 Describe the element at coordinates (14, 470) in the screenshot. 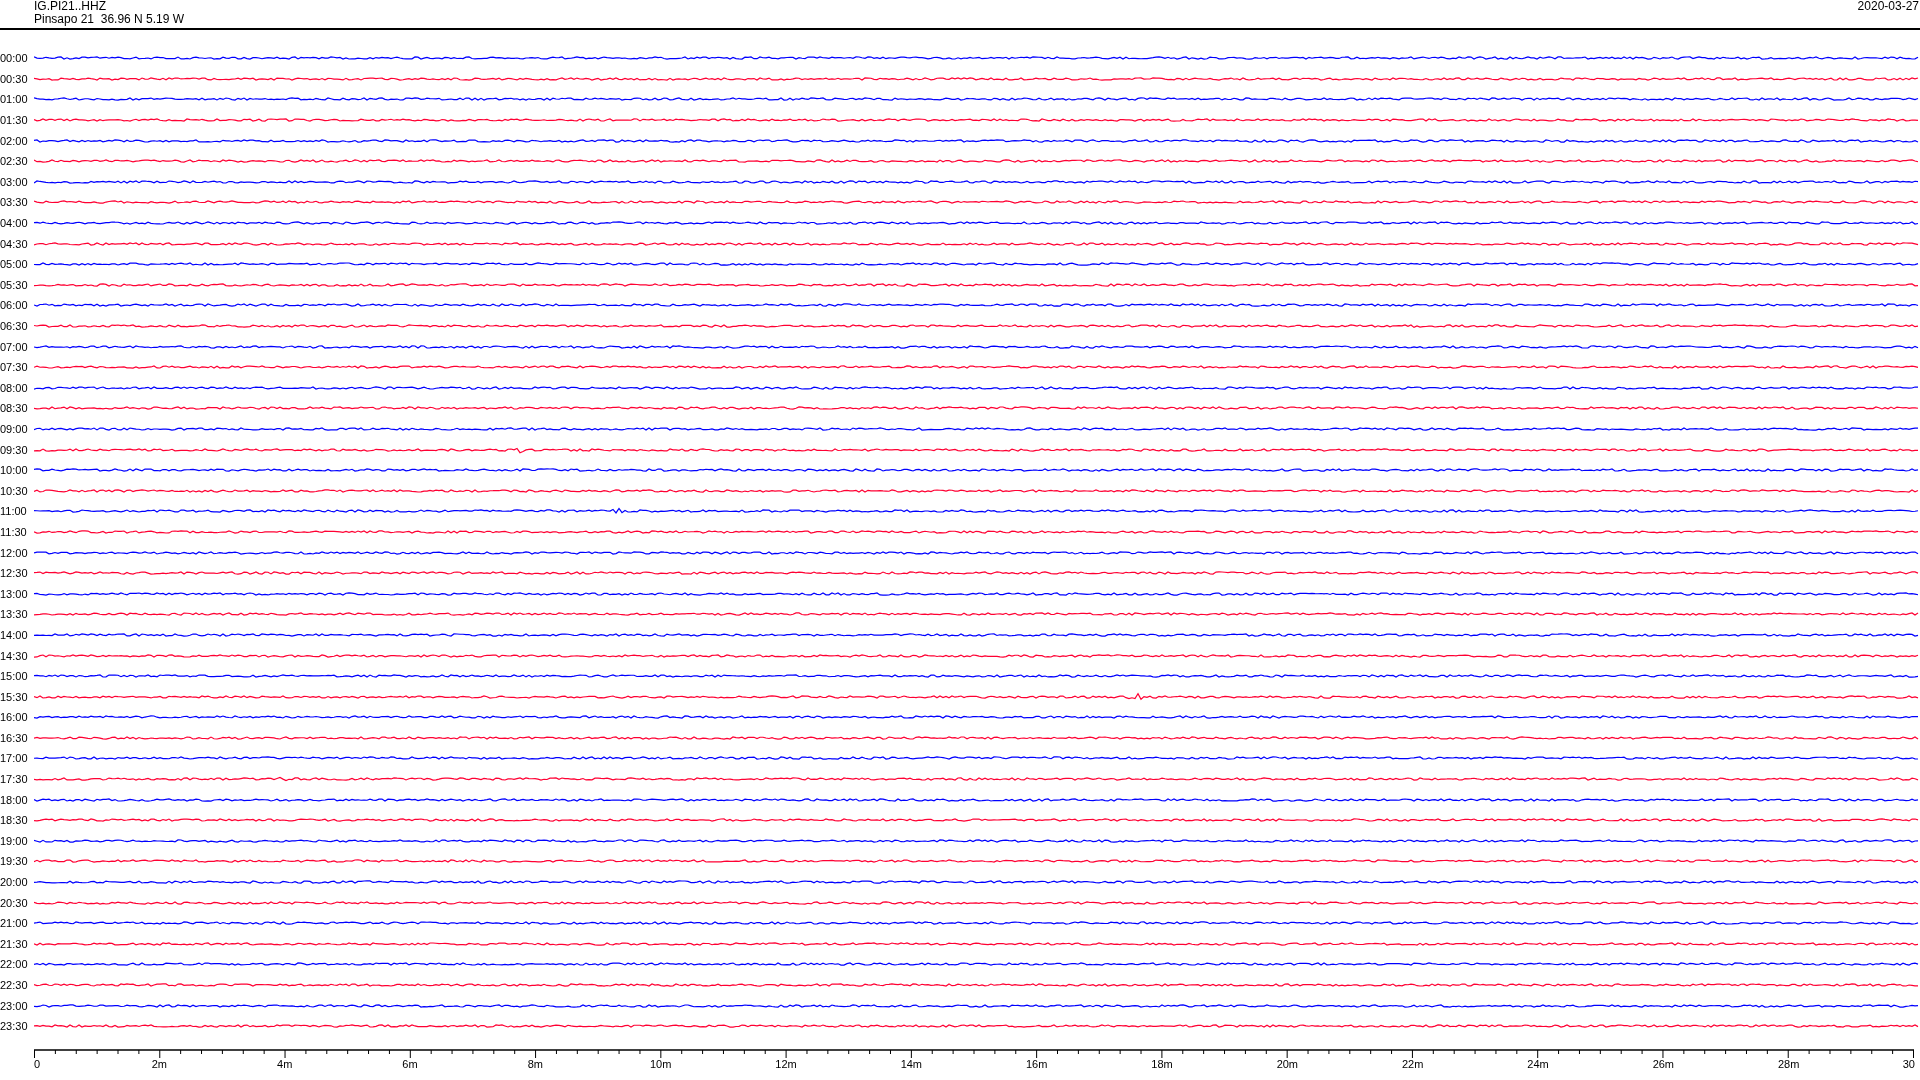

I see `time-label: 10:00` at that location.